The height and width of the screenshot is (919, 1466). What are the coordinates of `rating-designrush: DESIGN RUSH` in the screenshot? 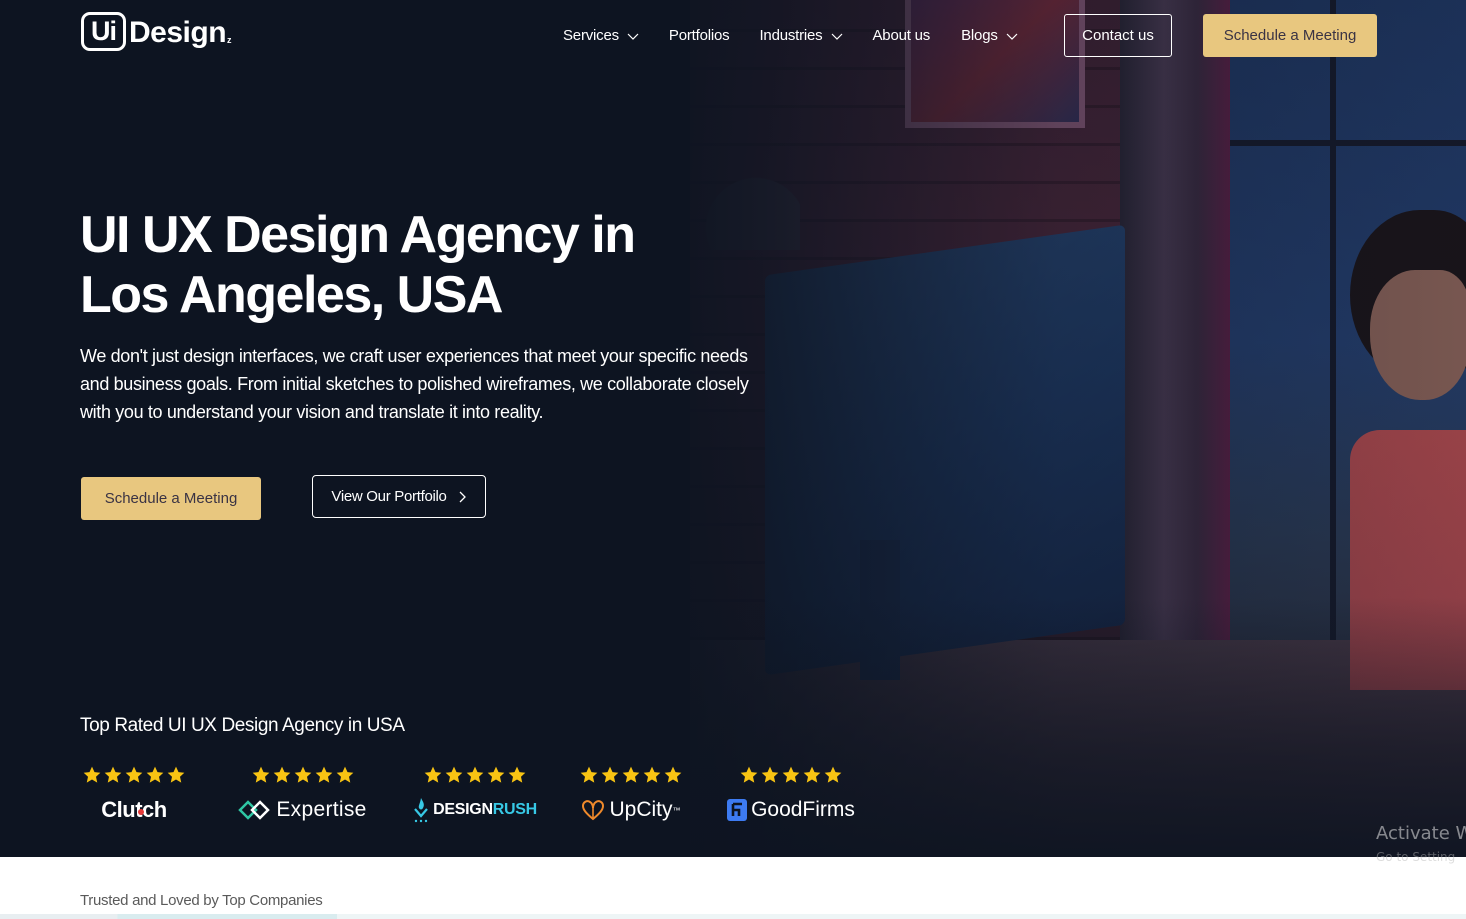 It's located at (475, 794).